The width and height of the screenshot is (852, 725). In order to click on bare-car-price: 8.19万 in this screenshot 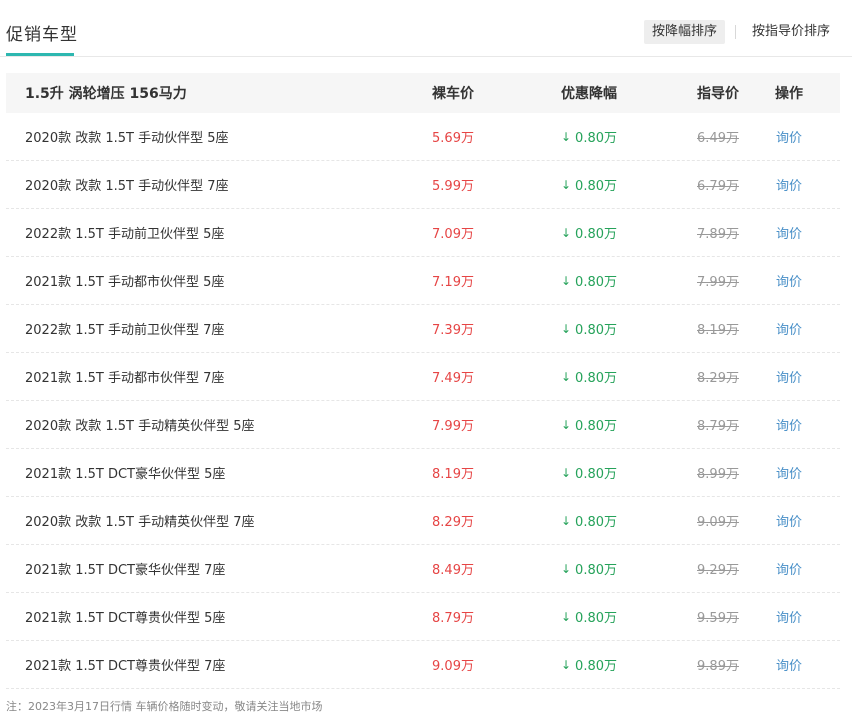, I will do `click(453, 474)`.